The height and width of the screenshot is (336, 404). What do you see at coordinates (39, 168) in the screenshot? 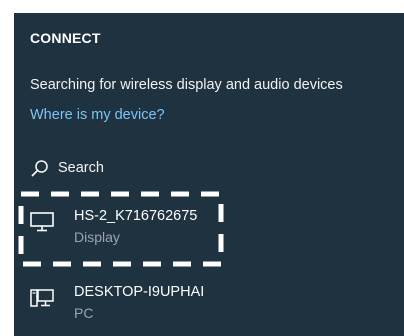
I see `search-icon` at bounding box center [39, 168].